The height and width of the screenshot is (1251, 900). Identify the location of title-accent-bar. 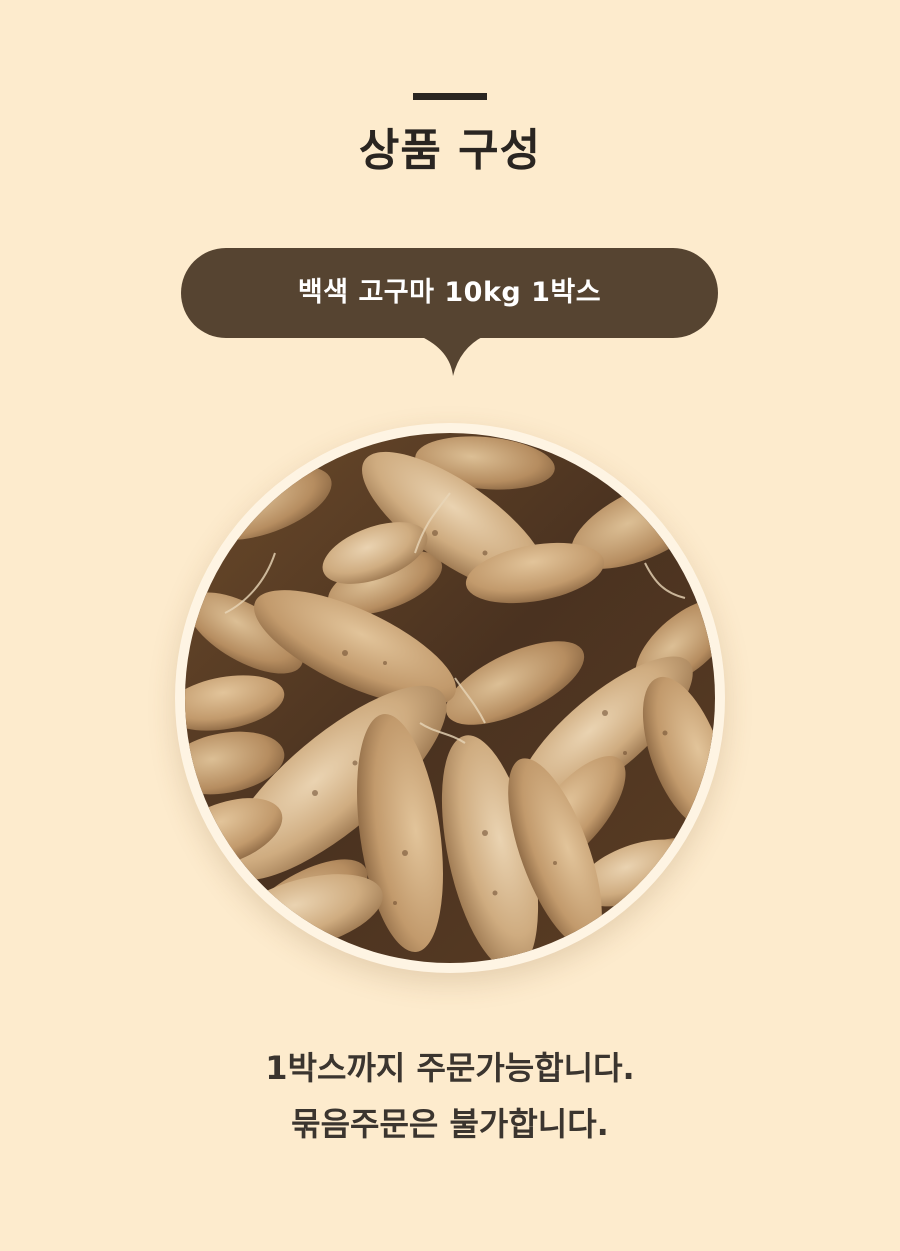
(450, 96).